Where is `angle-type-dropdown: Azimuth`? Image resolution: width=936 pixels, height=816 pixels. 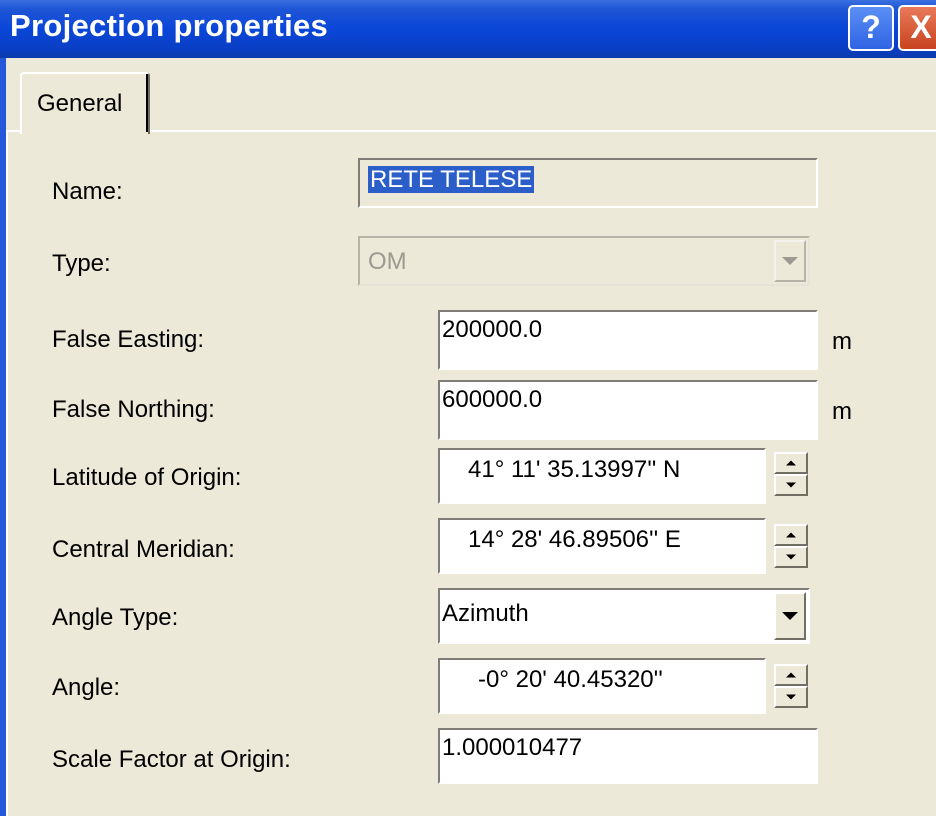
angle-type-dropdown: Azimuth is located at coordinates (624, 616).